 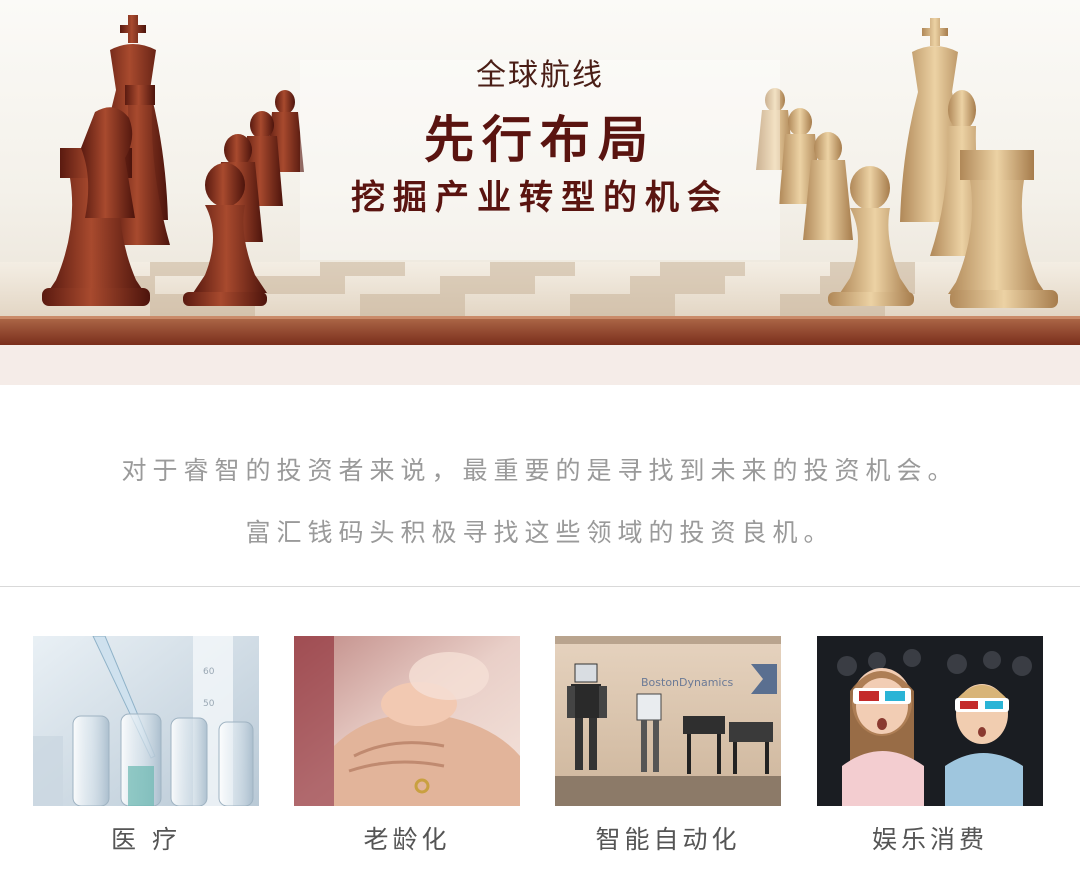 I want to click on decorative-band, so click(x=540, y=365).